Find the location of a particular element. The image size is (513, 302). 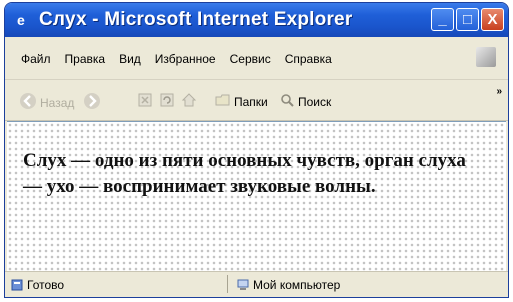

forward-button is located at coordinates (92, 102).